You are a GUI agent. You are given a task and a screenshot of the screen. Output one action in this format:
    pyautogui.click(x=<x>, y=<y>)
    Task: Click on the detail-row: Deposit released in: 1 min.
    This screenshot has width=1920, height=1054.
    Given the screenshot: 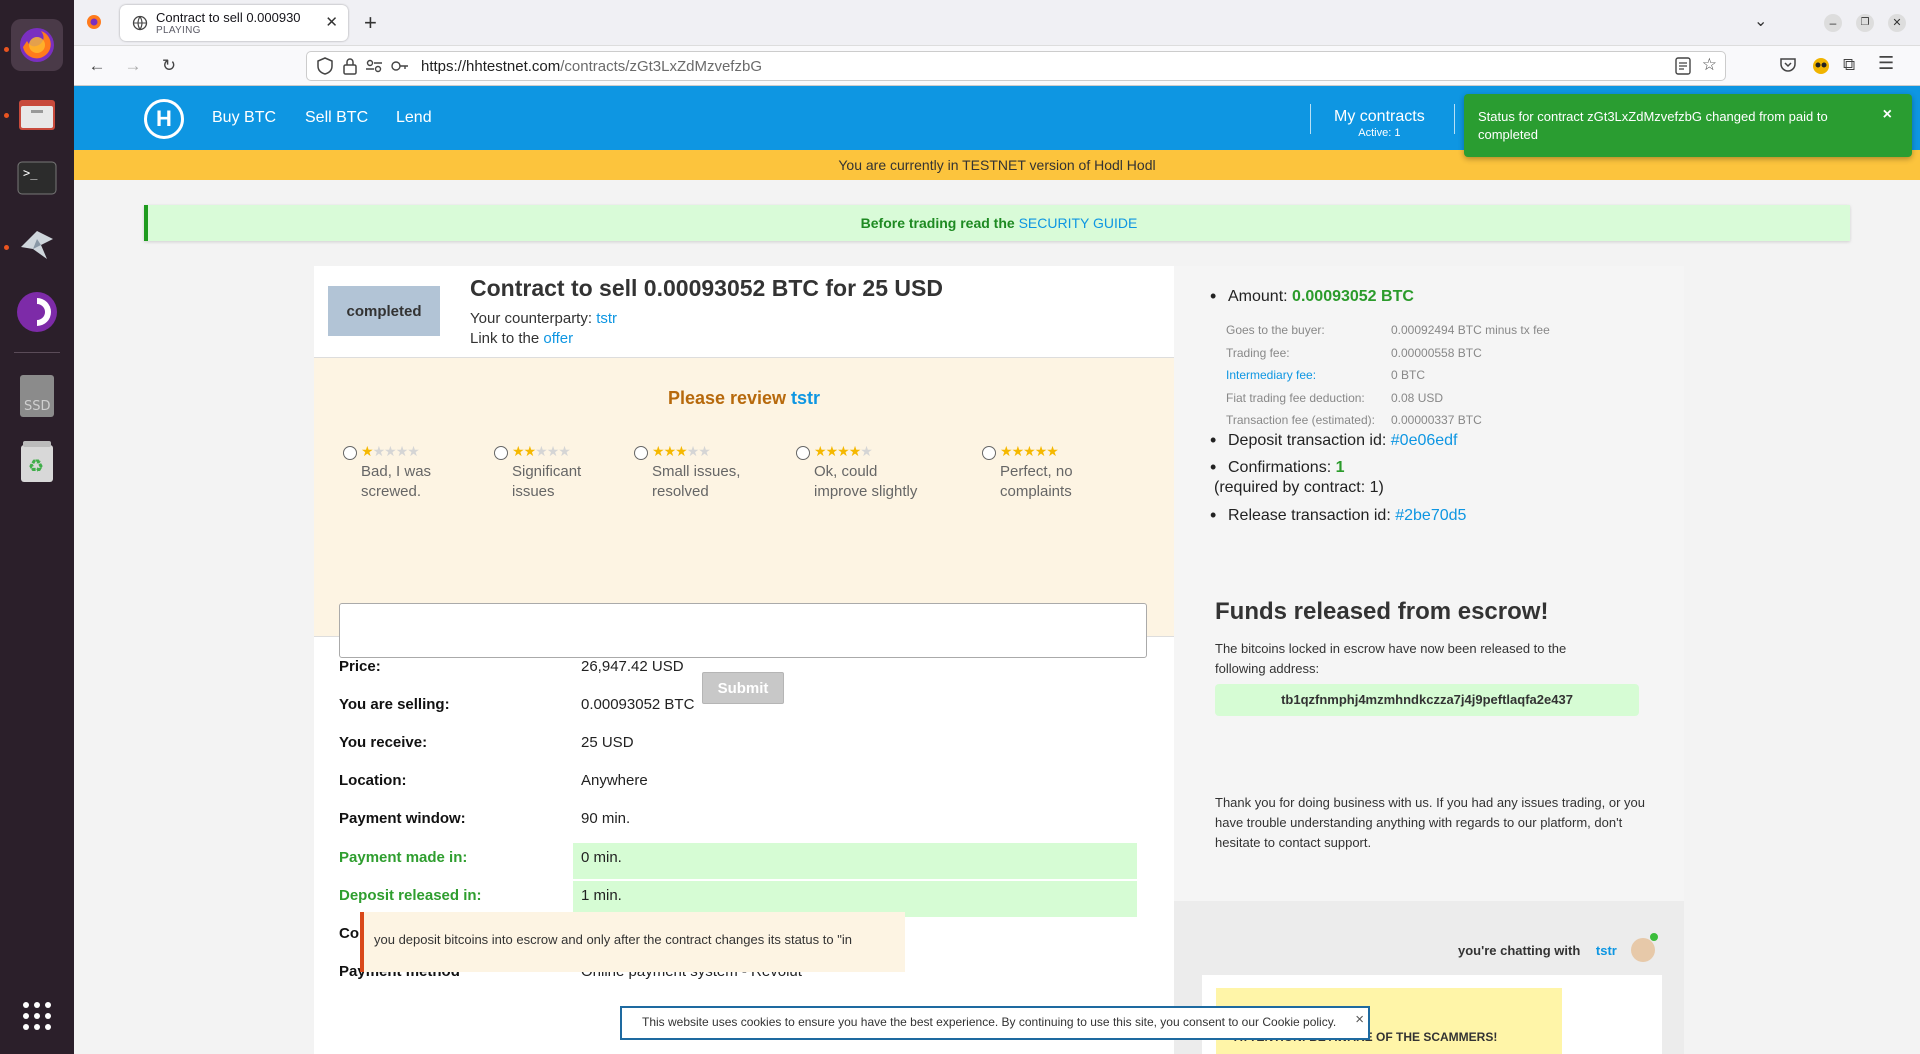 What is the action you would take?
    pyautogui.click(x=744, y=897)
    